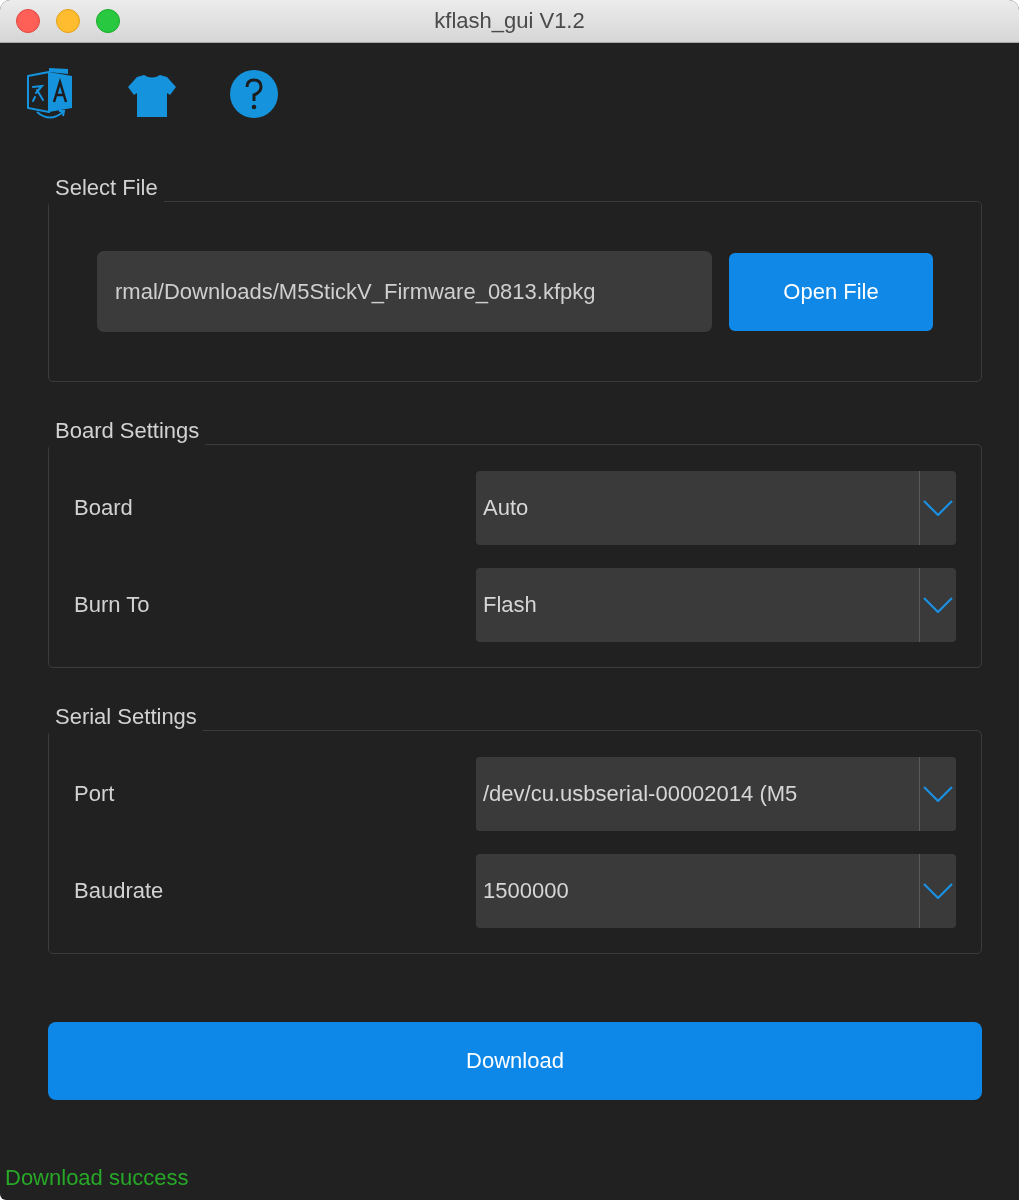  What do you see at coordinates (509, 21) in the screenshot?
I see `window-title: kflash_gui V1.2` at bounding box center [509, 21].